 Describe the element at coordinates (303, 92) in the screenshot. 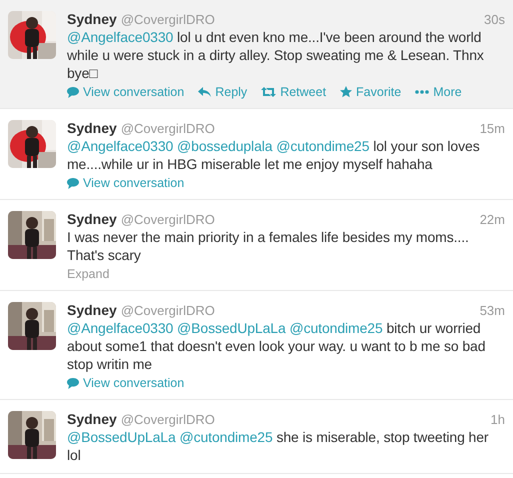

I see `action-label: Retweet` at that location.